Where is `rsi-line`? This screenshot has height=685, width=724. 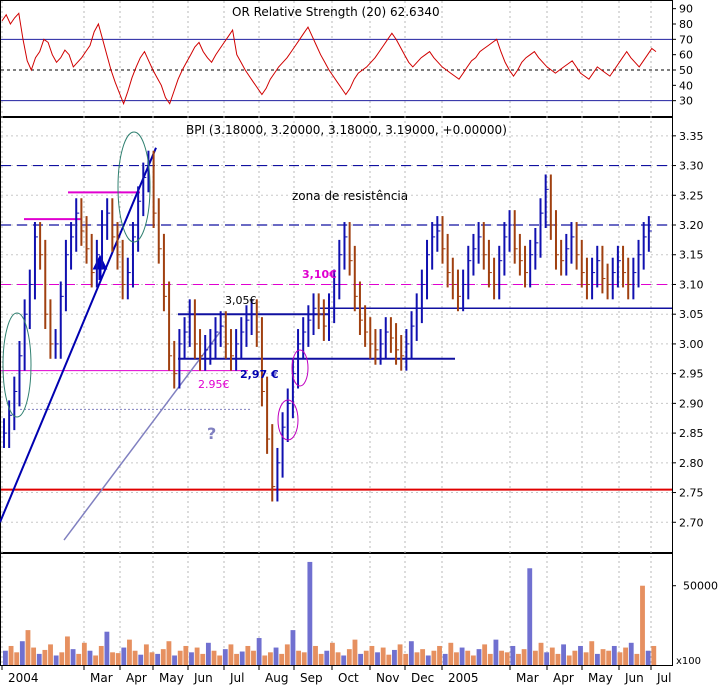 rsi-line is located at coordinates (329, 59).